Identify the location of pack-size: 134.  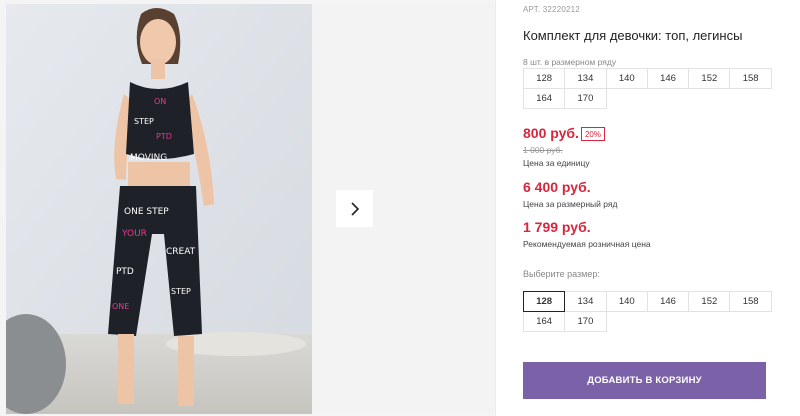
(585, 78).